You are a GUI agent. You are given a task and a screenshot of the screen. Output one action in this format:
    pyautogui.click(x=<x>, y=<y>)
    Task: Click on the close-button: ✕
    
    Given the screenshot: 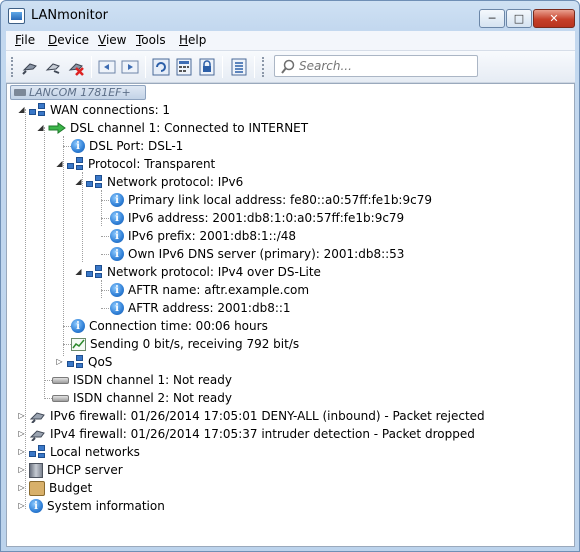 What is the action you would take?
    pyautogui.click(x=554, y=18)
    